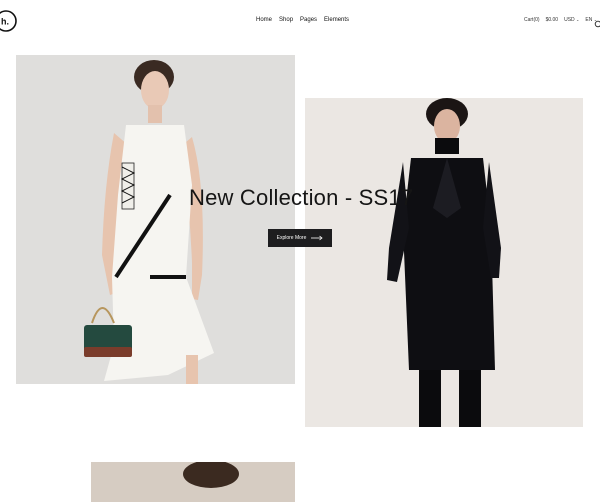 The width and height of the screenshot is (600, 502). I want to click on chevron-down-icon: ⌄, so click(578, 19).